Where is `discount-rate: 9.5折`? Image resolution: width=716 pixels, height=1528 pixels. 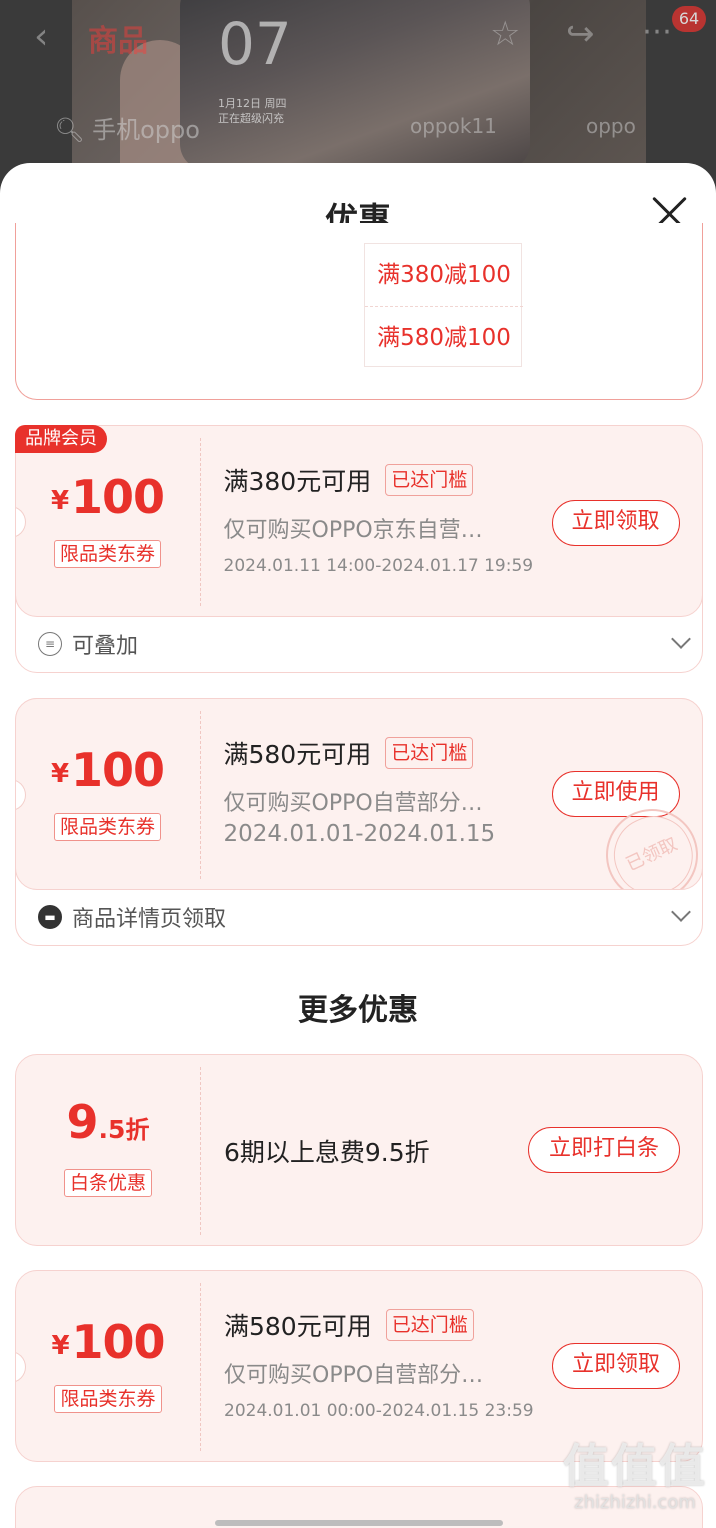 discount-rate: 9.5折 is located at coordinates (108, 1122).